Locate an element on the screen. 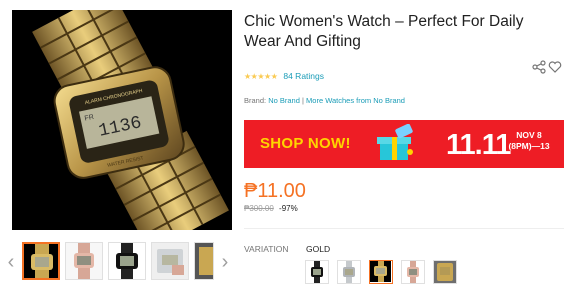 This screenshot has height=289, width=567. swatch-black is located at coordinates (317, 272).